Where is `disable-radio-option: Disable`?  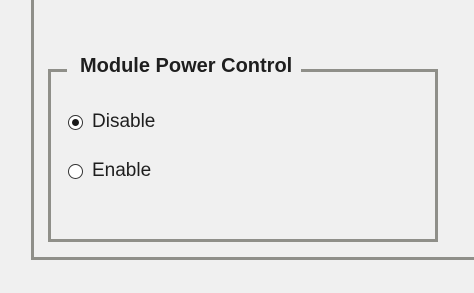 disable-radio-option: Disable is located at coordinates (111, 122).